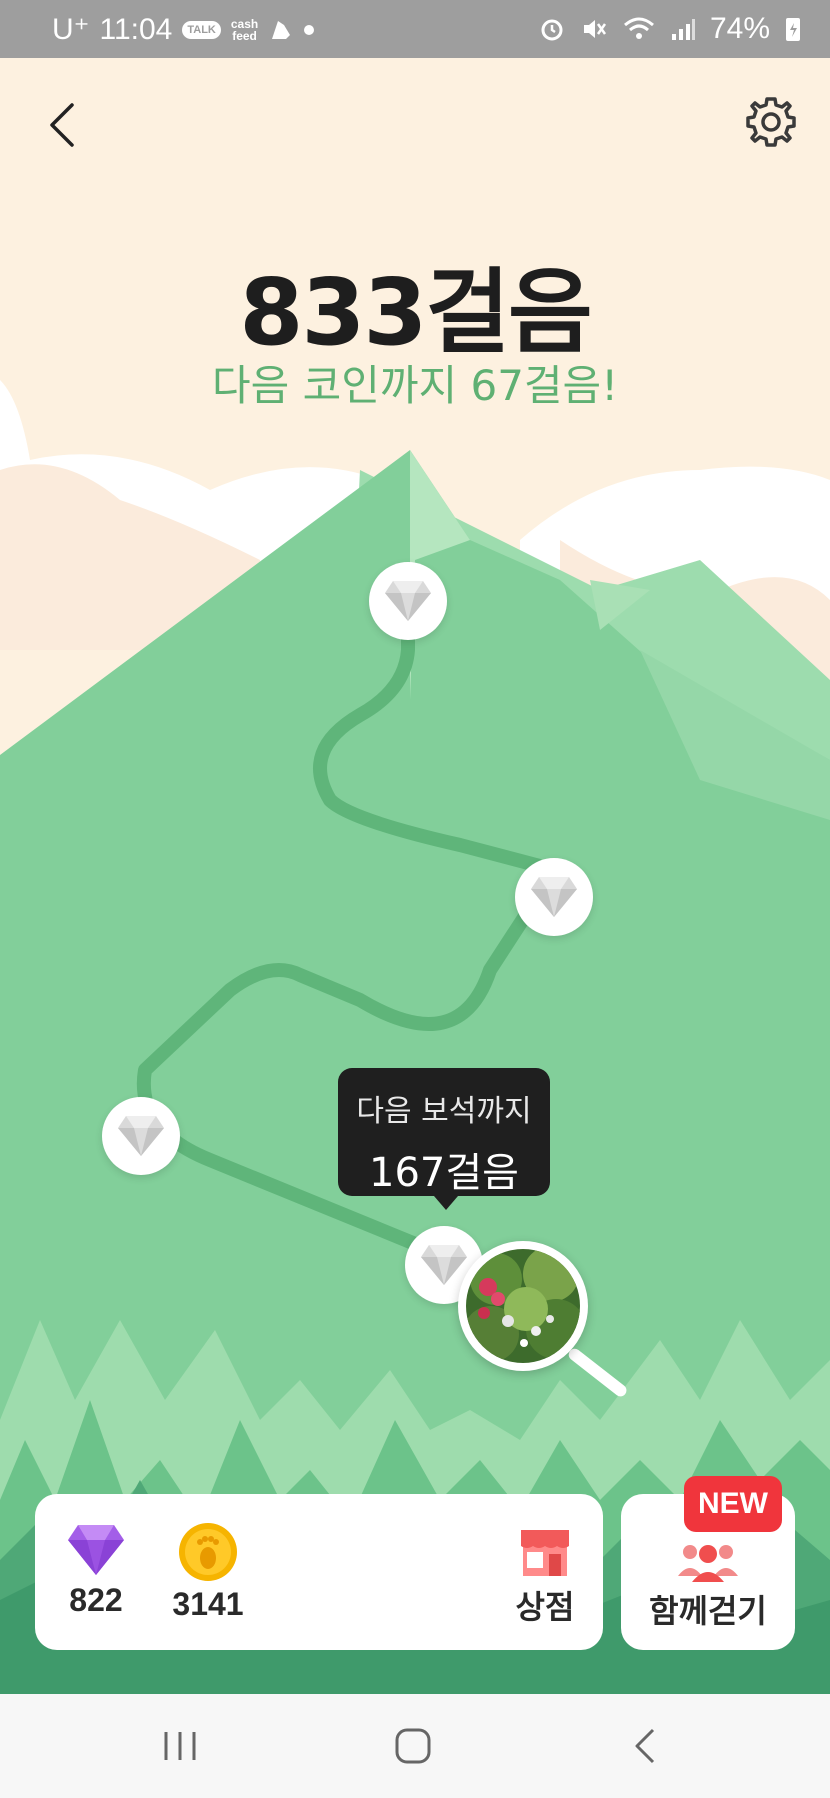 The height and width of the screenshot is (1798, 830). I want to click on walk-together-label: 함께걷기, so click(708, 1611).